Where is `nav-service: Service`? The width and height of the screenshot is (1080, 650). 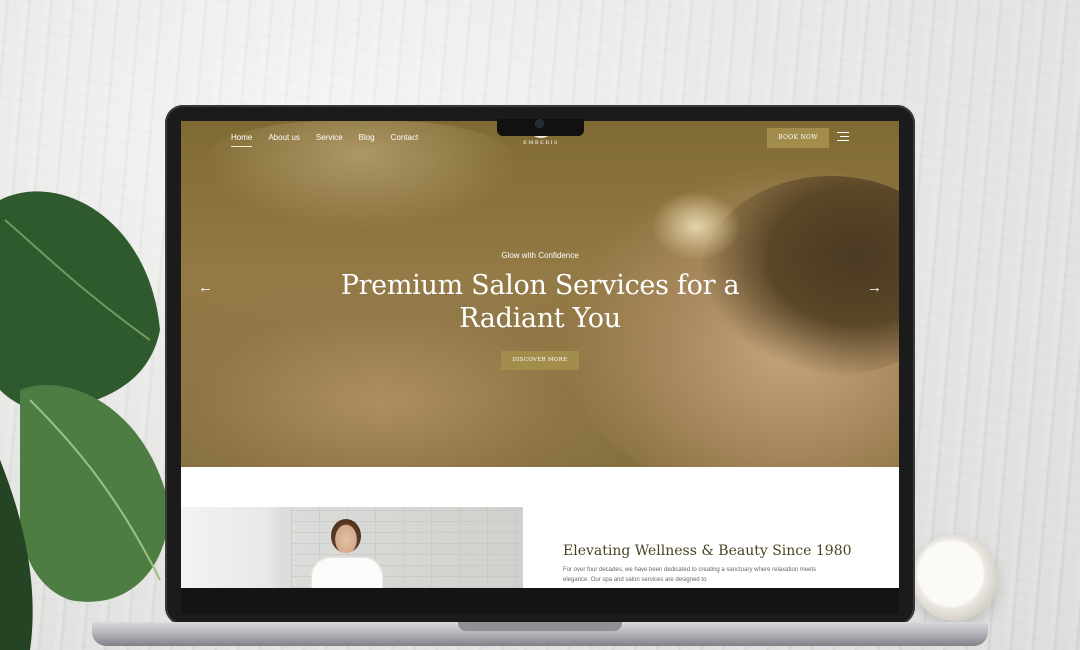
nav-service: Service is located at coordinates (329, 140).